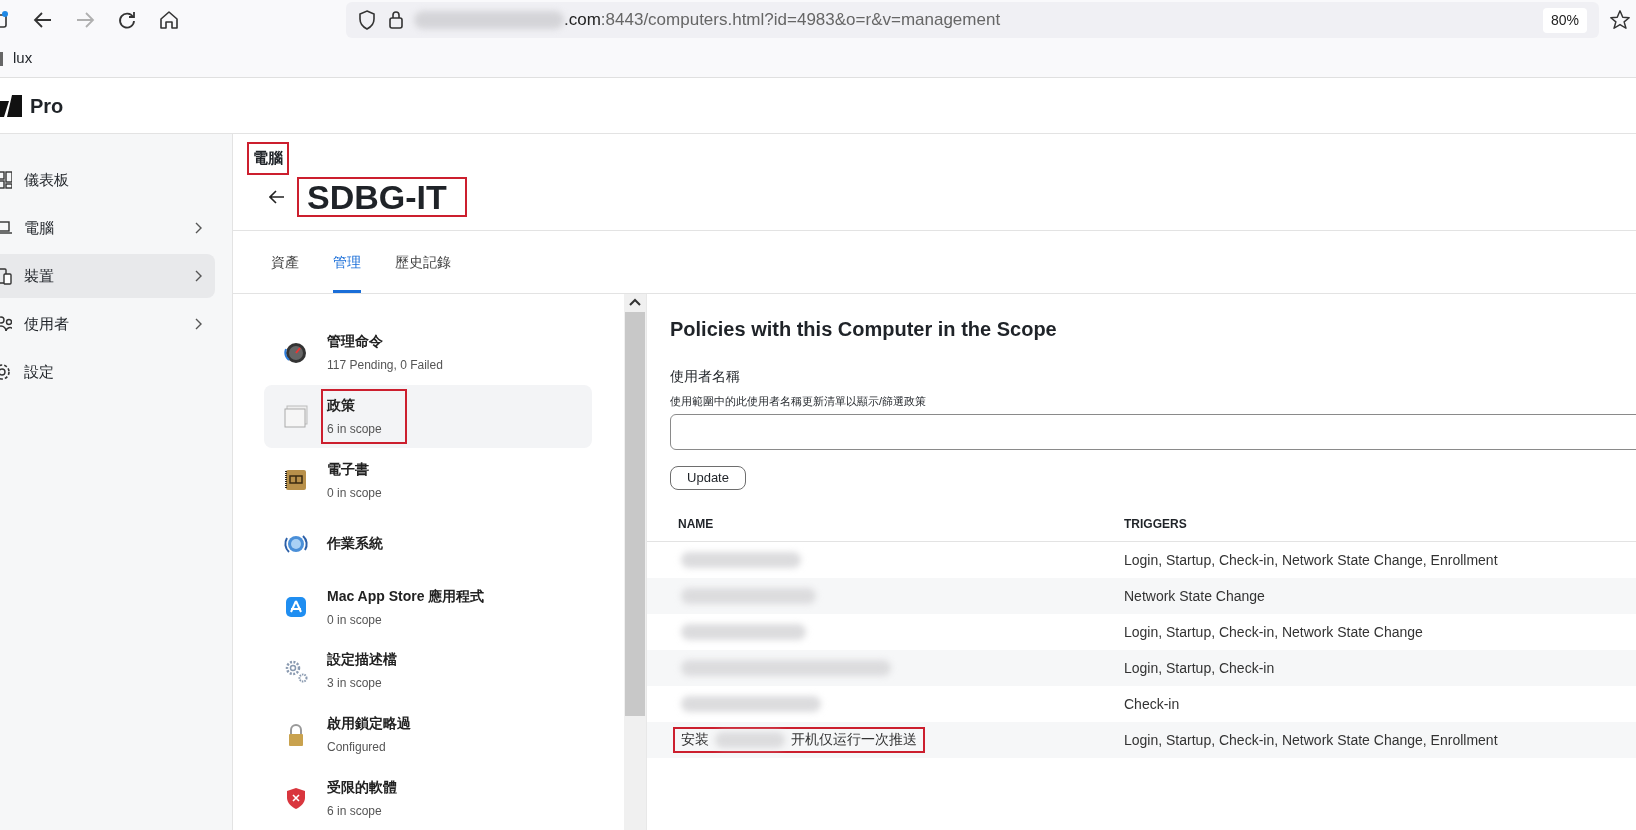 The image size is (1636, 830). Describe the element at coordinates (362, 660) in the screenshot. I see `category-title: 設定描述檔` at that location.